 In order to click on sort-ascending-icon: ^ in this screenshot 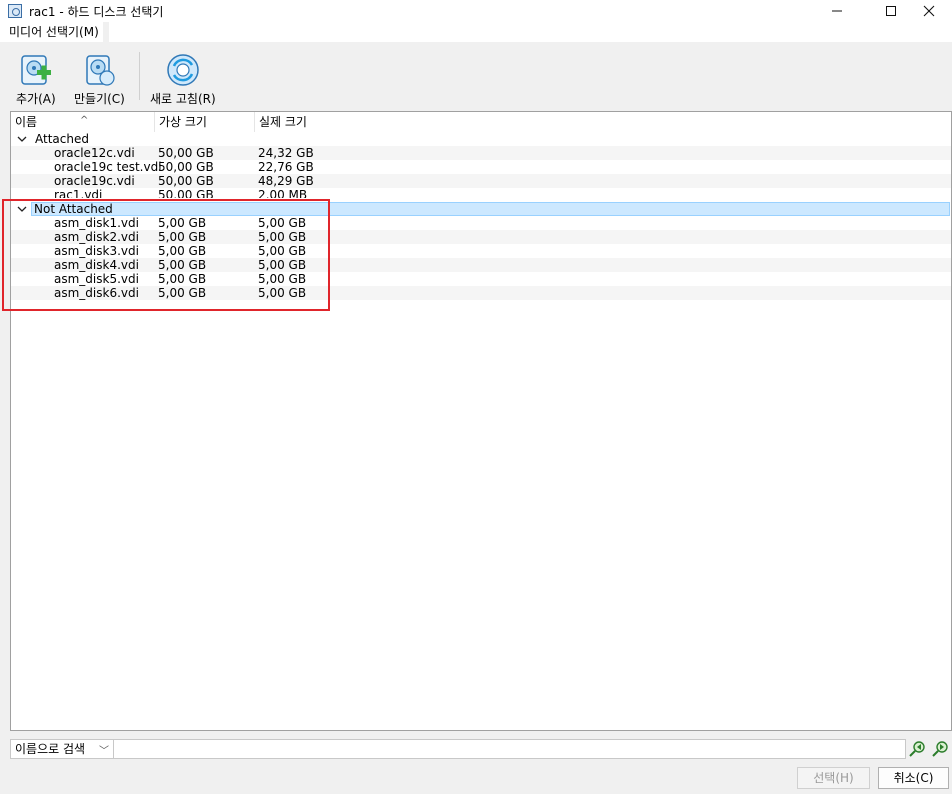, I will do `click(84, 120)`.